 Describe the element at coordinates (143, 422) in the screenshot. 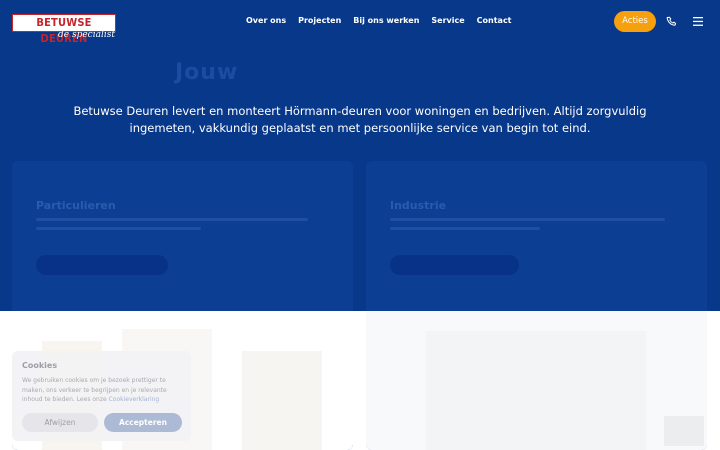

I see `accept-cookies-button: Accepteren` at that location.